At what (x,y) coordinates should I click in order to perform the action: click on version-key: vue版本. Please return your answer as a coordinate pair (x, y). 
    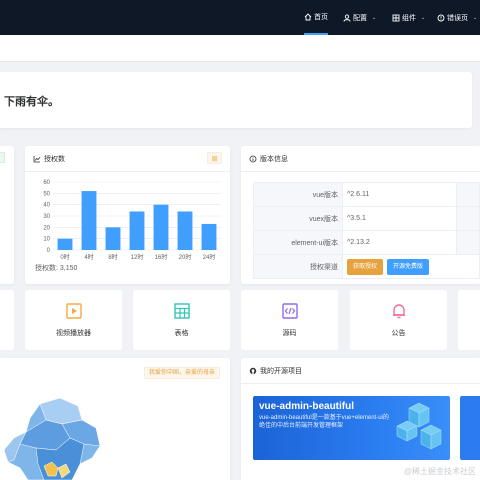
    Looking at the image, I should click on (298, 194).